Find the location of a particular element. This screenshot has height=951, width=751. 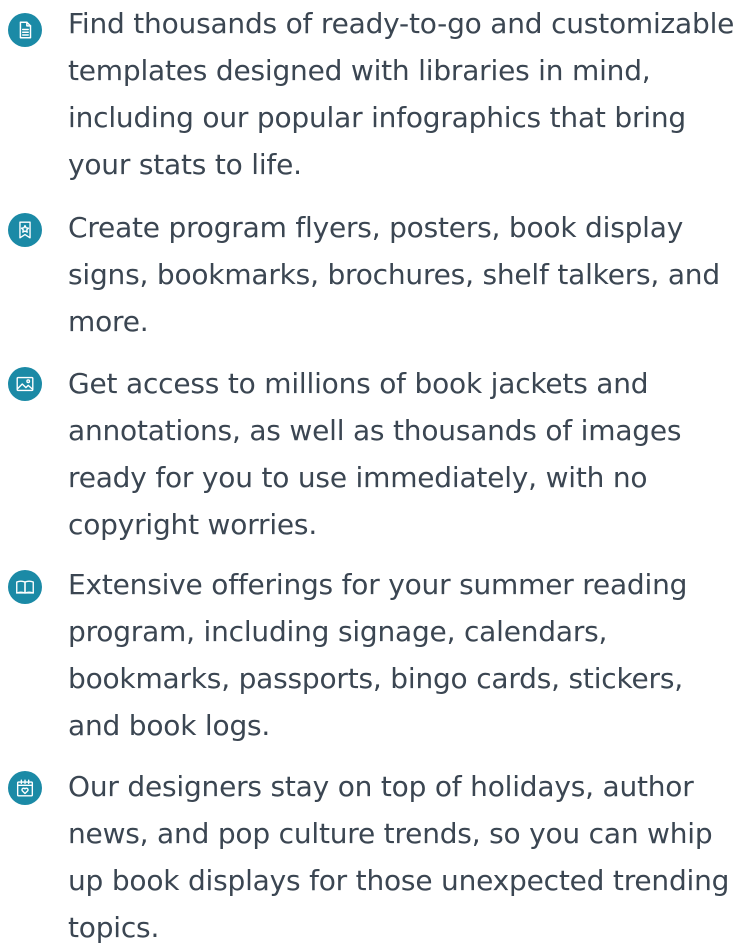

calendar-heart-icon is located at coordinates (25, 788).